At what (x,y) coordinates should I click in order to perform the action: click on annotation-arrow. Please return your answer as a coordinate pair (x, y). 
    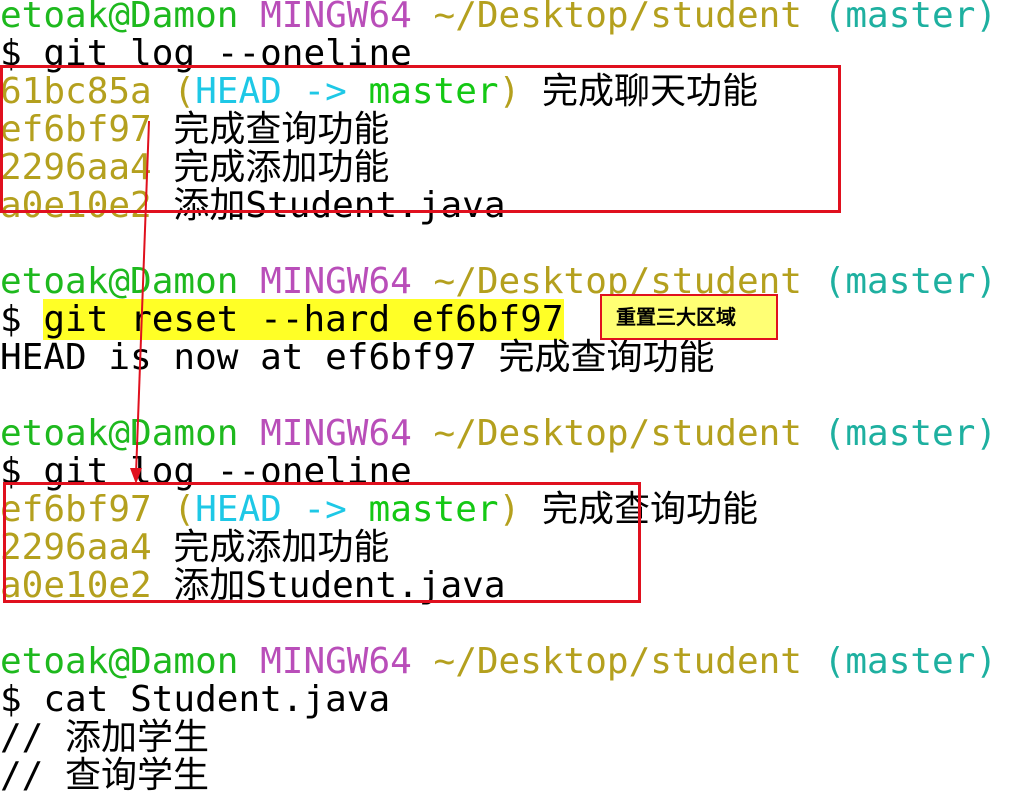
    Looking at the image, I should click on (140, 302).